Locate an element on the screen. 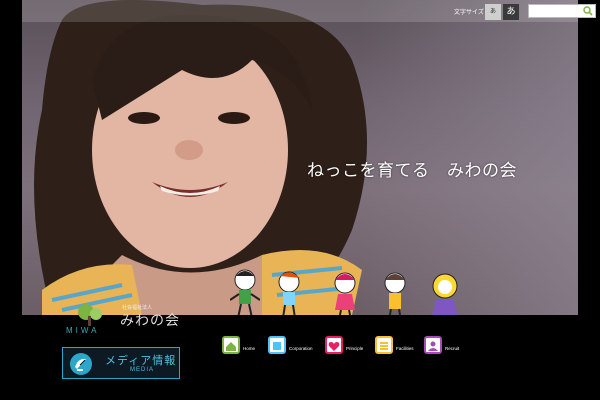 Image resolution: width=600 pixels, height=400 pixels. nav-label: Home is located at coordinates (249, 348).